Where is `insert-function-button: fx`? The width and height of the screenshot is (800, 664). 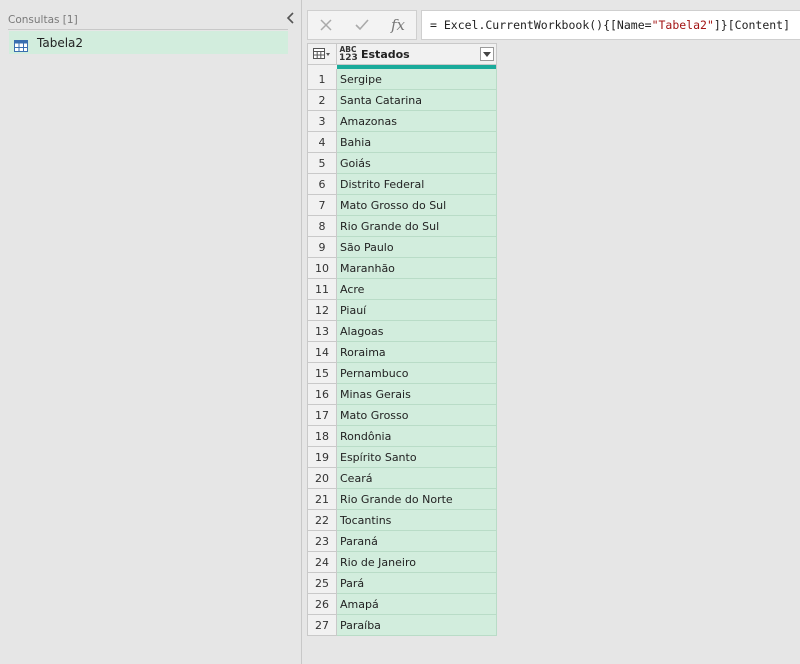 insert-function-button: fx is located at coordinates (398, 25).